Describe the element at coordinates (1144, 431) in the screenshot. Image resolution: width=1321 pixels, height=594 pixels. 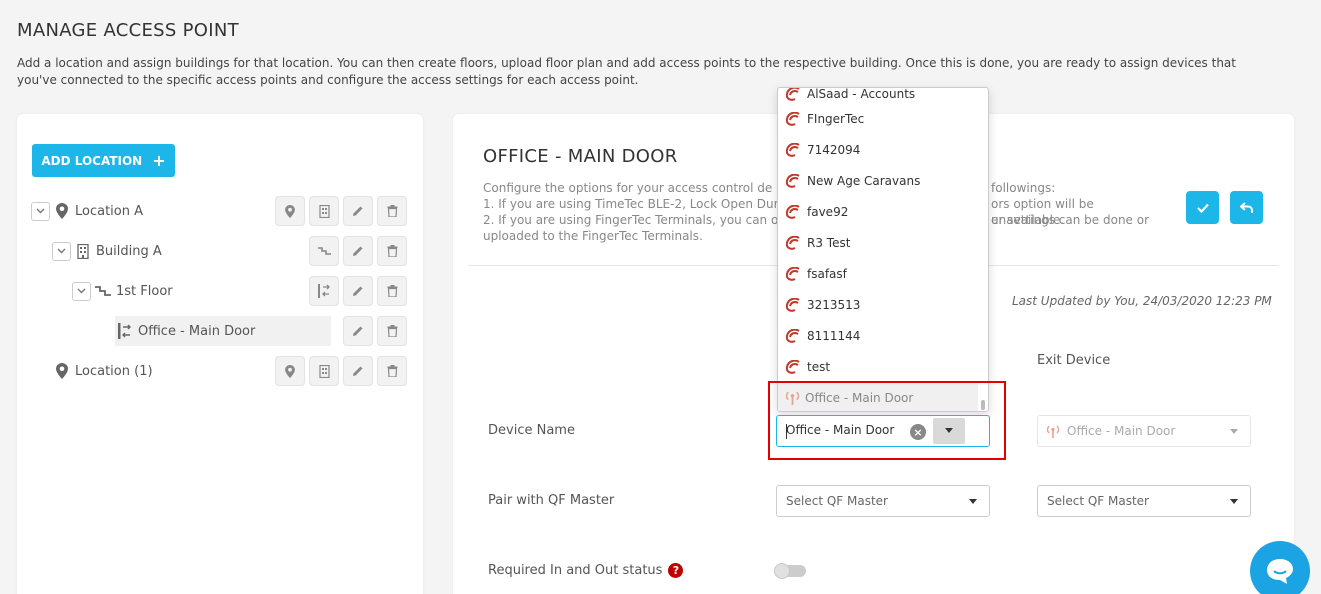
I see `exit-device-select: Office - Main Door` at that location.